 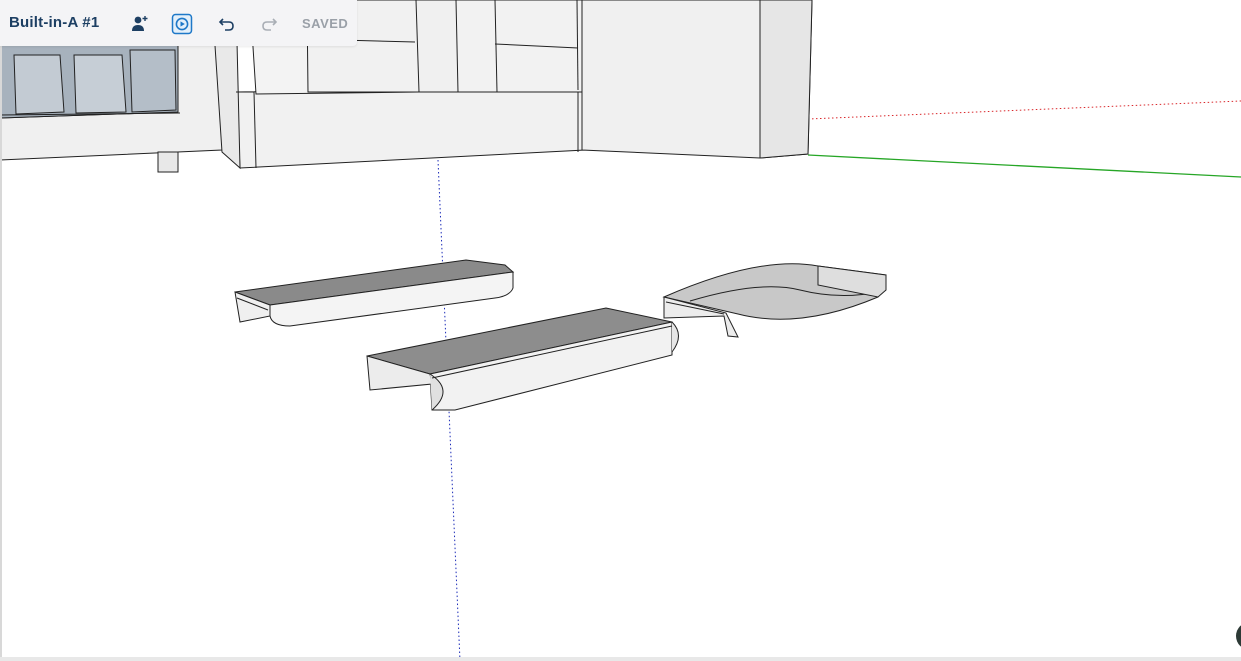 I want to click on top-toolbar: Built-in-A #1 SAVED, so click(x=178, y=23).